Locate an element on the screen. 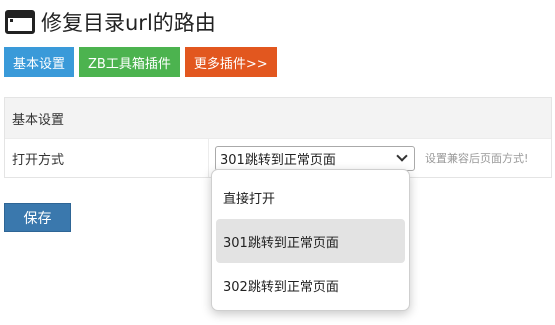 The height and width of the screenshot is (325, 555). open-mode-label: 打开方式 is located at coordinates (107, 158).